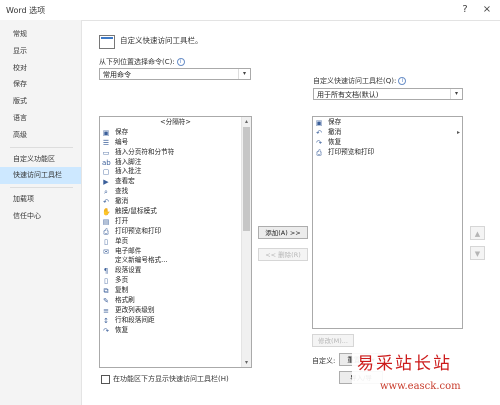 The height and width of the screenshot is (405, 500). Describe the element at coordinates (335, 131) in the screenshot. I see `list-item-label: 撤消` at that location.